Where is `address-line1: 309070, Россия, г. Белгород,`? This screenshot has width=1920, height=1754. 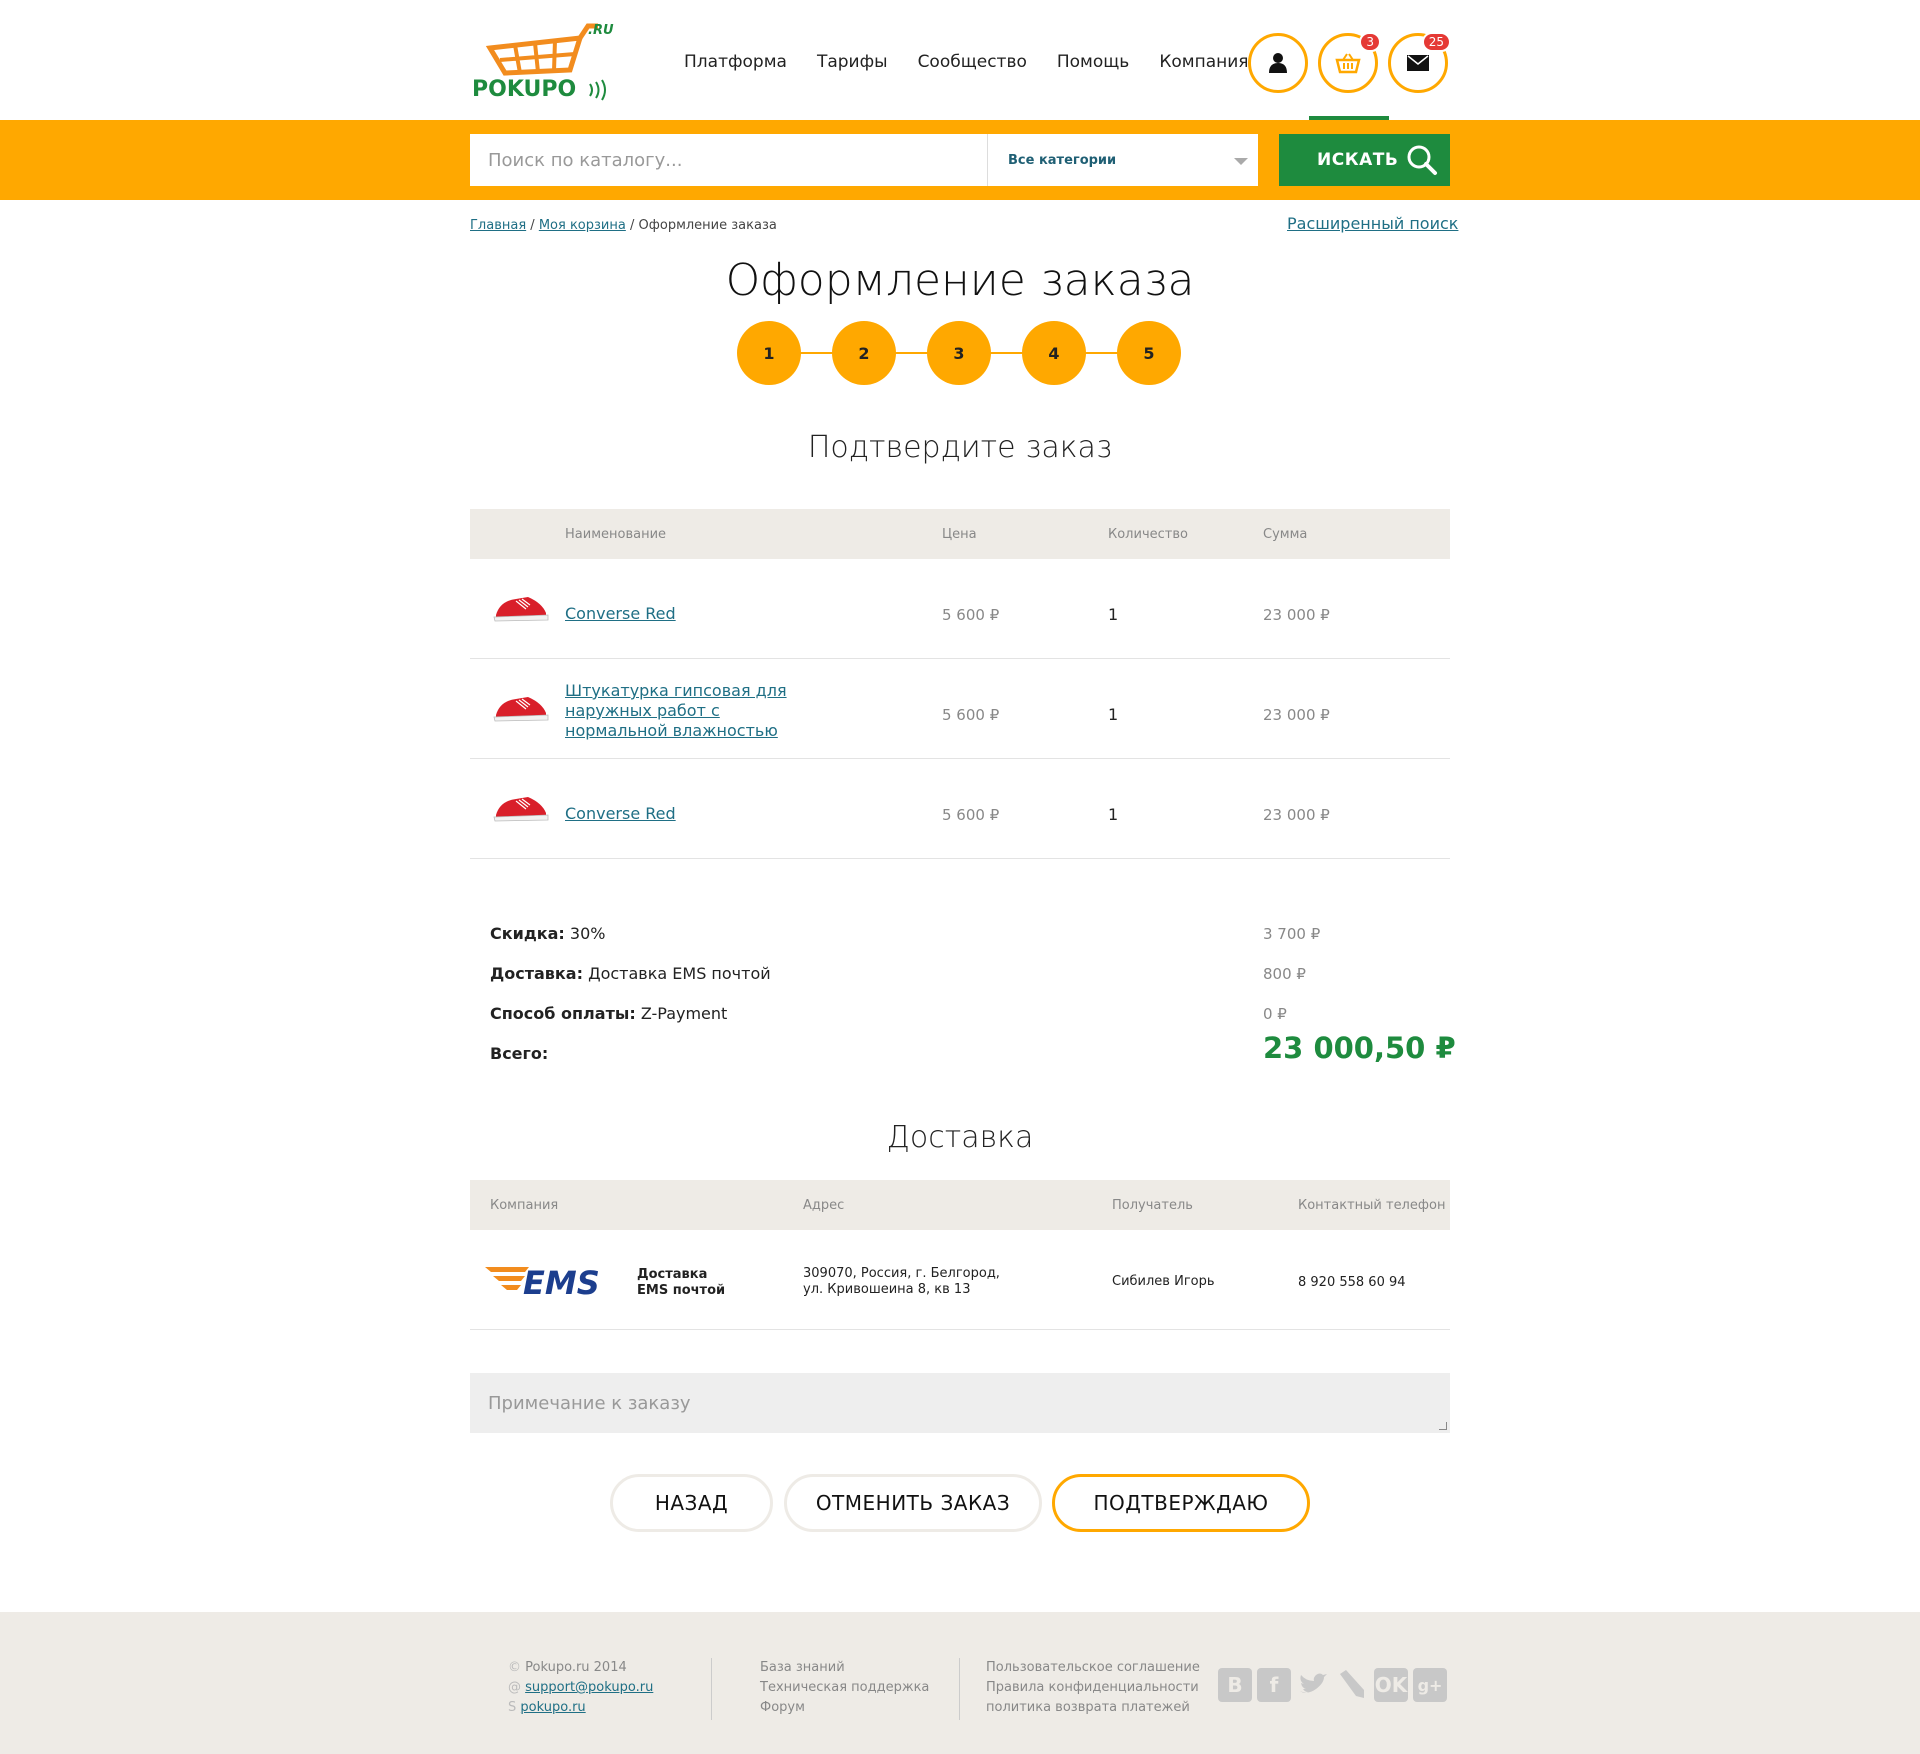 address-line1: 309070, Россия, г. Белгород, is located at coordinates (901, 1273).